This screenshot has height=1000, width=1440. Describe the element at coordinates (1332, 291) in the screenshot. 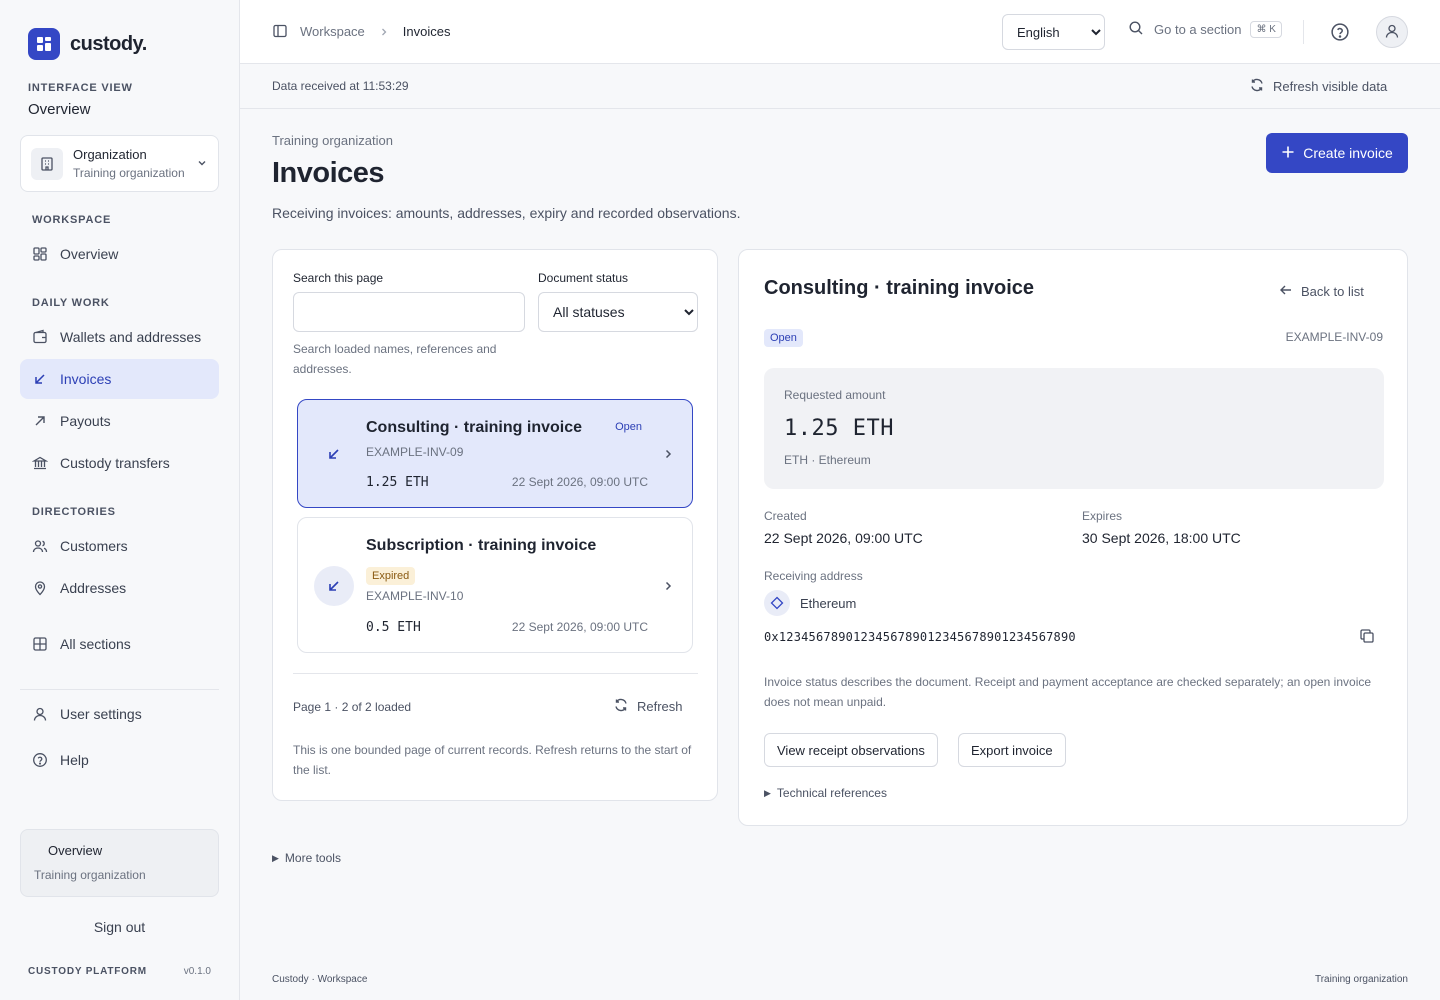

I see `back-to-list-label: Back to list` at that location.